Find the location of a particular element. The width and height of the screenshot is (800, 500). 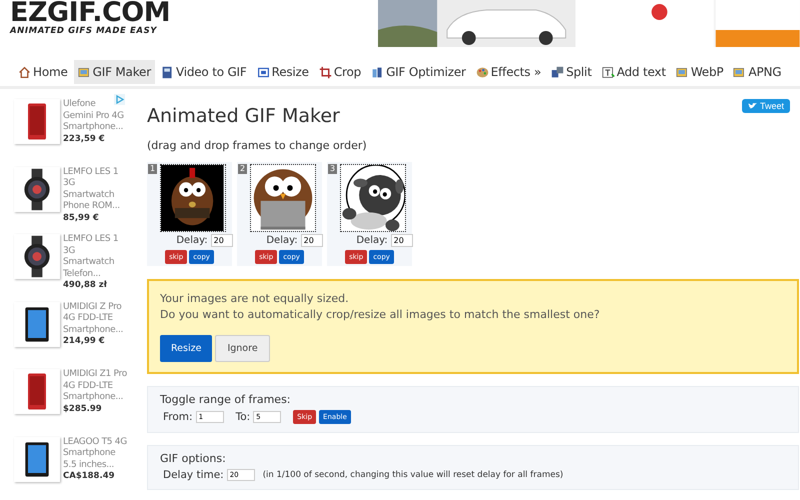

nav-tab: Effects » is located at coordinates (509, 72).